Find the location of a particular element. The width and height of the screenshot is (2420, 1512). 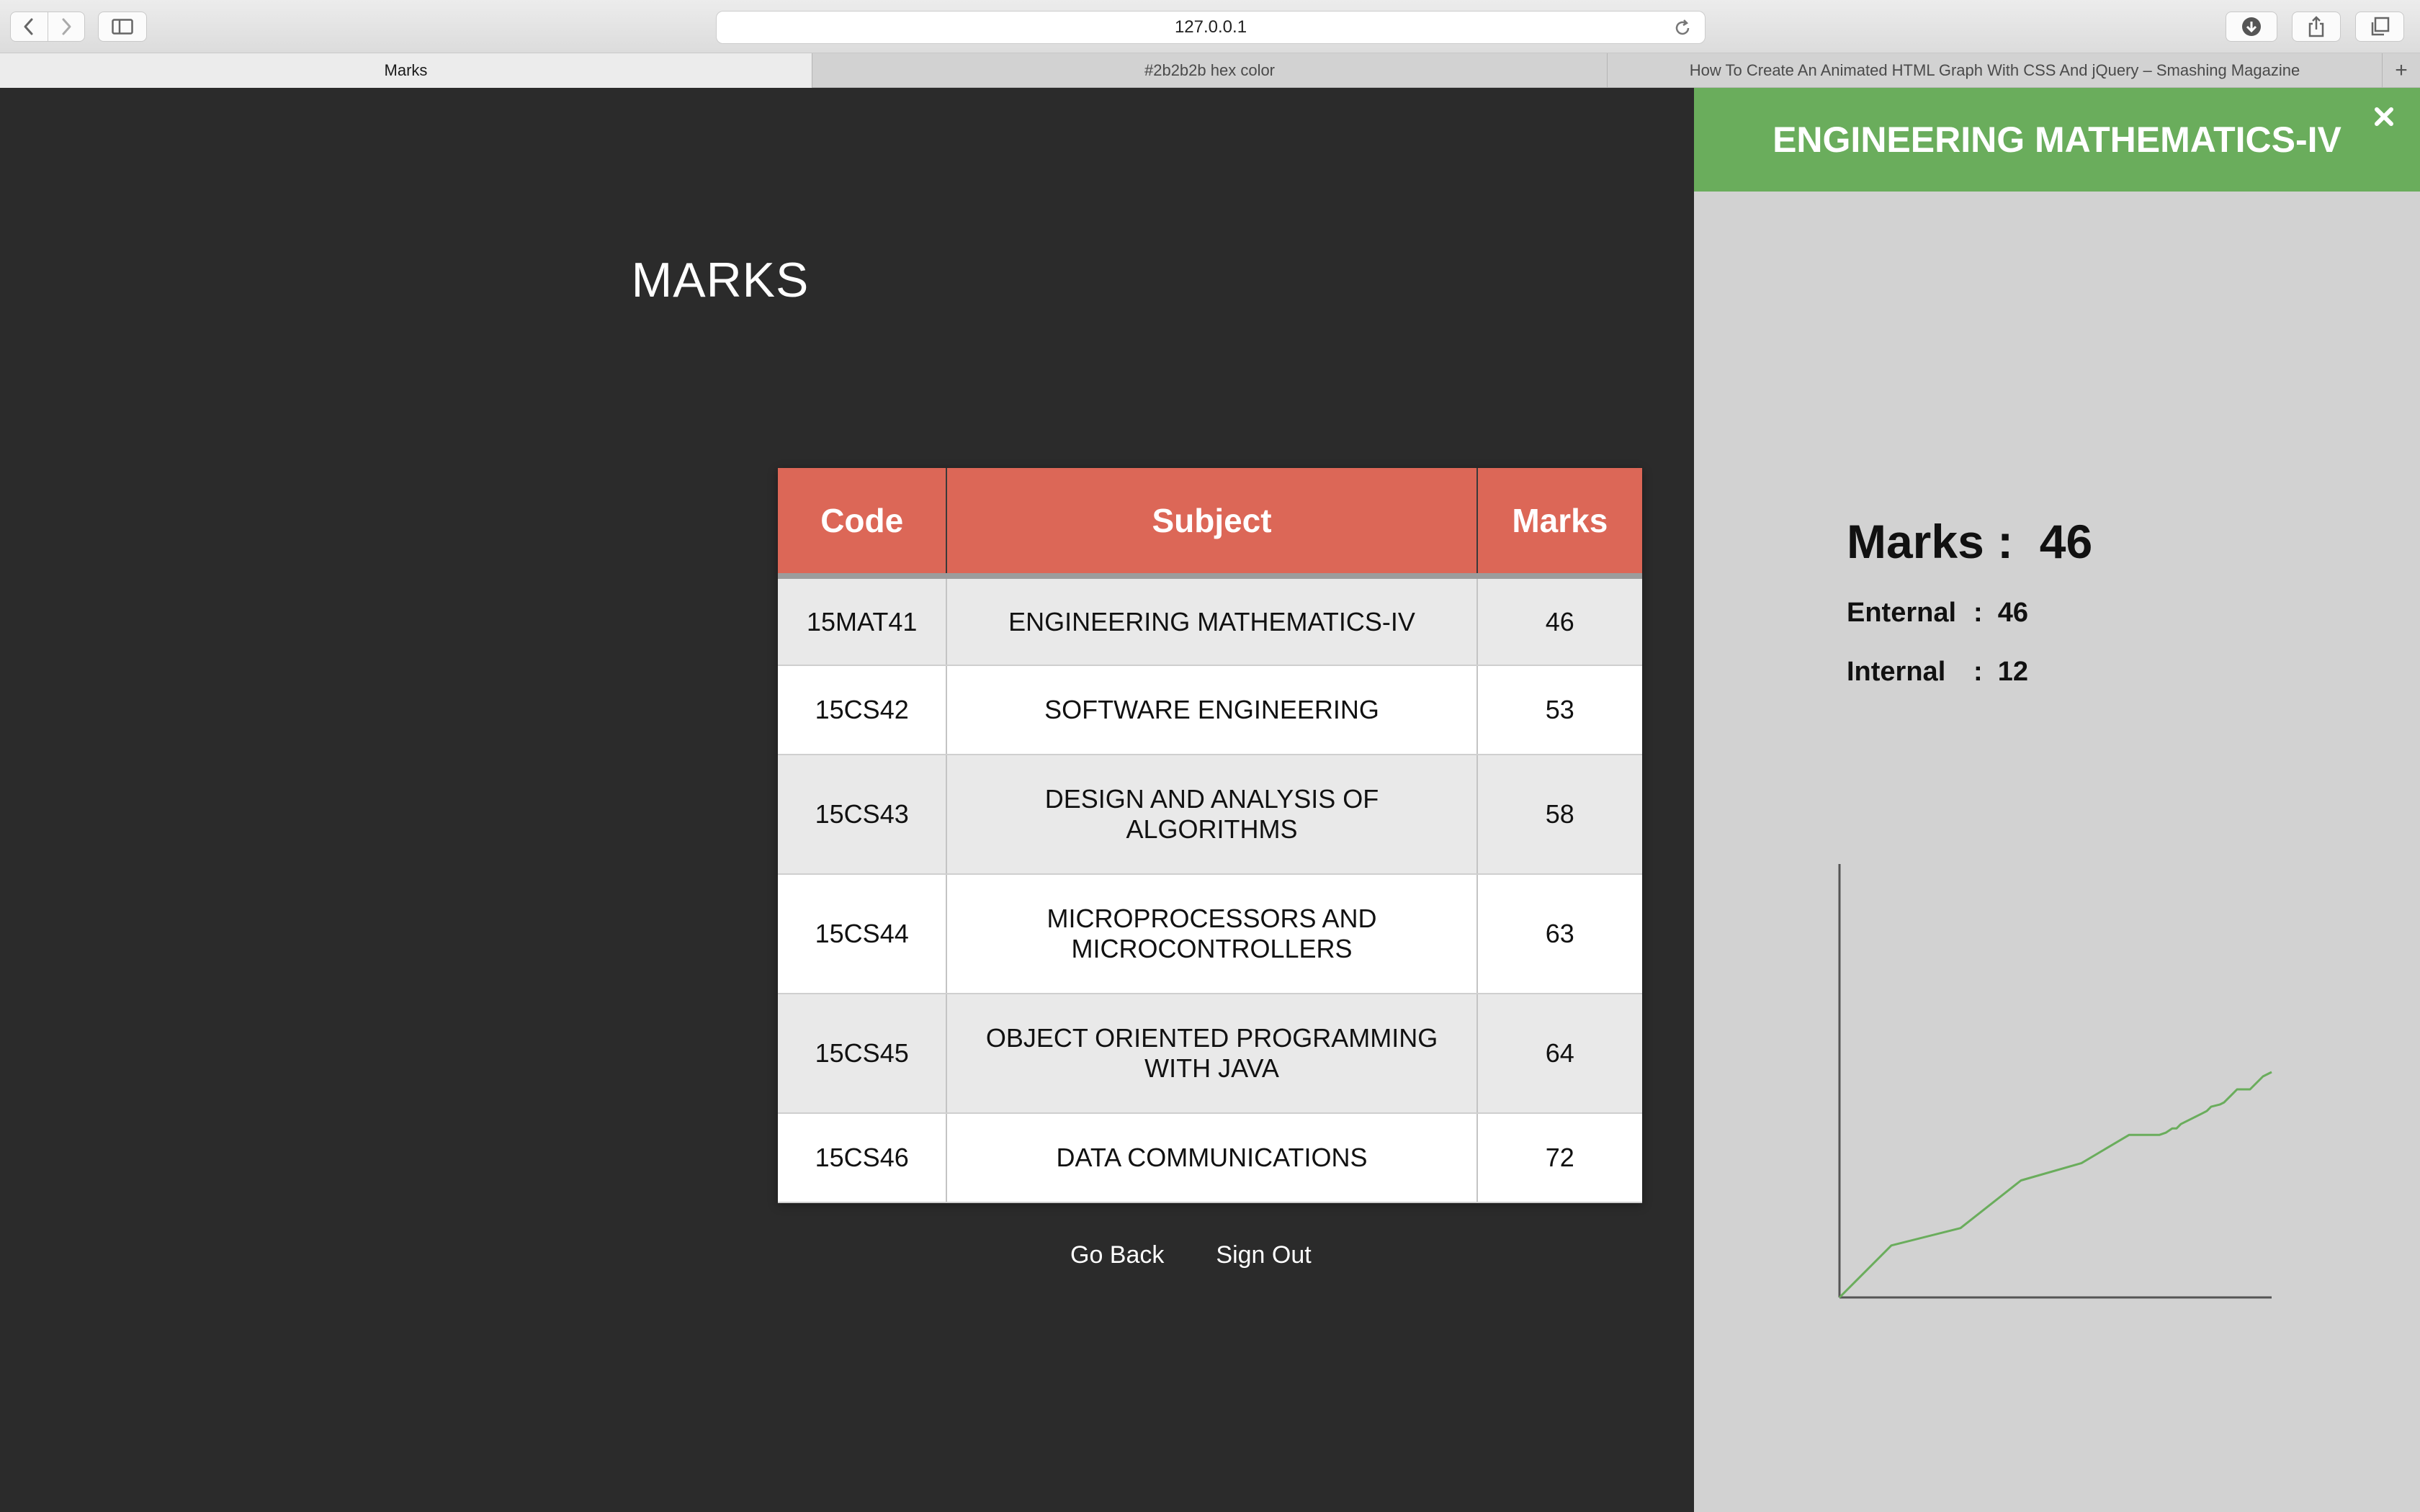

marks-series-line is located at coordinates (2055, 1185).